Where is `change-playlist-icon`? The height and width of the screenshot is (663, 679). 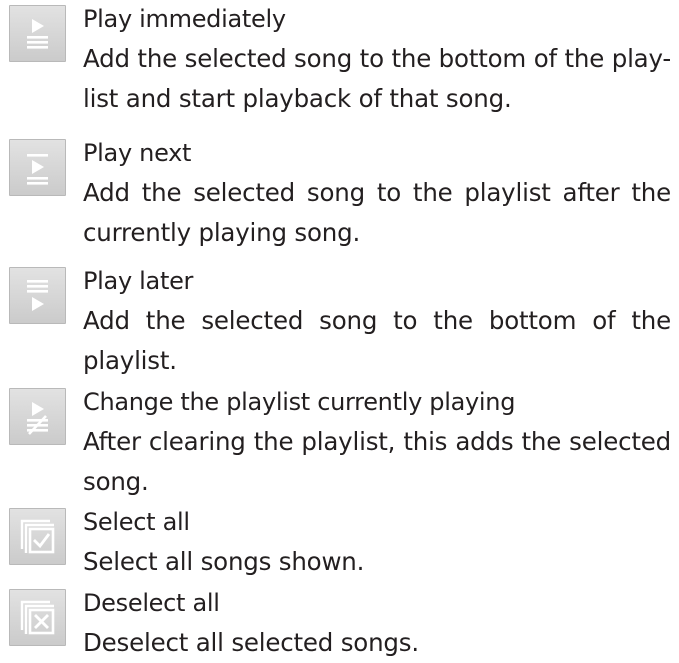 change-playlist-icon is located at coordinates (37, 416).